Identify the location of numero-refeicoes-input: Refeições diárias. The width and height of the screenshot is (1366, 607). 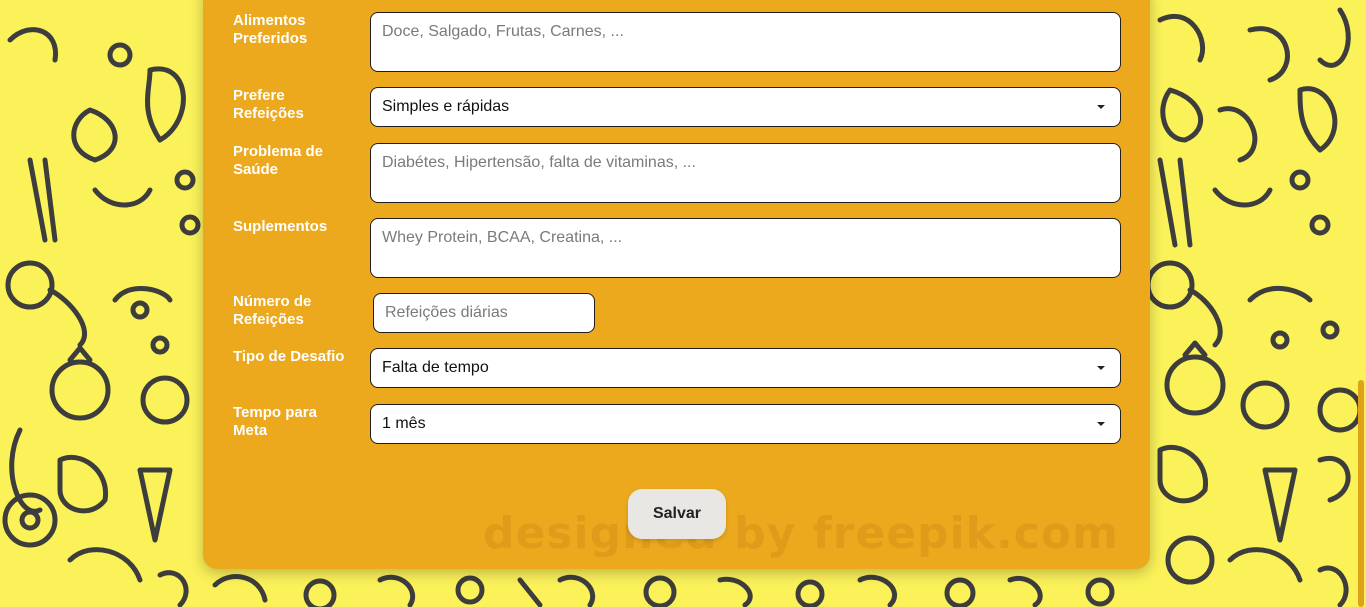
(484, 313).